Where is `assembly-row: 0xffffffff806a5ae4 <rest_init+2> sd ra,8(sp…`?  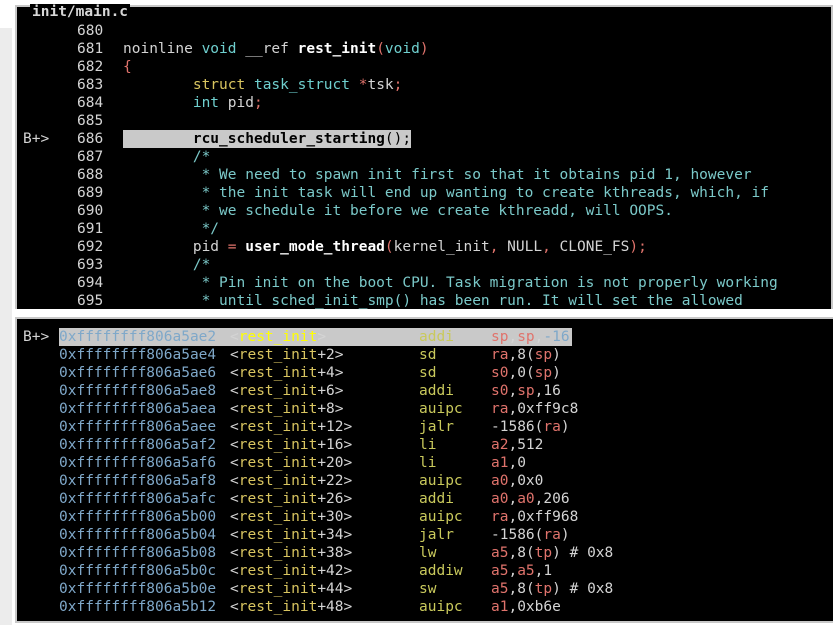
assembly-row: 0xffffffff806a5ae4 <rest_init+2> sd ra,8(sp… is located at coordinates (425, 355).